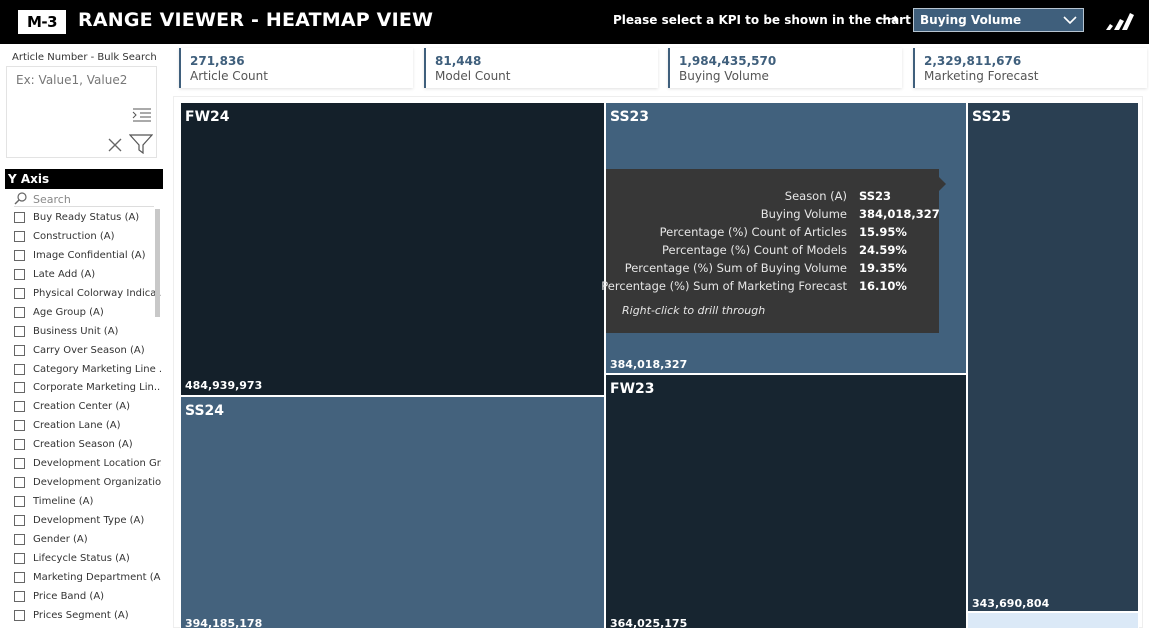 Image resolution: width=1149 pixels, height=628 pixels. What do you see at coordinates (887, 18) in the screenshot?
I see `arrow-right-icon: ⟶` at bounding box center [887, 18].